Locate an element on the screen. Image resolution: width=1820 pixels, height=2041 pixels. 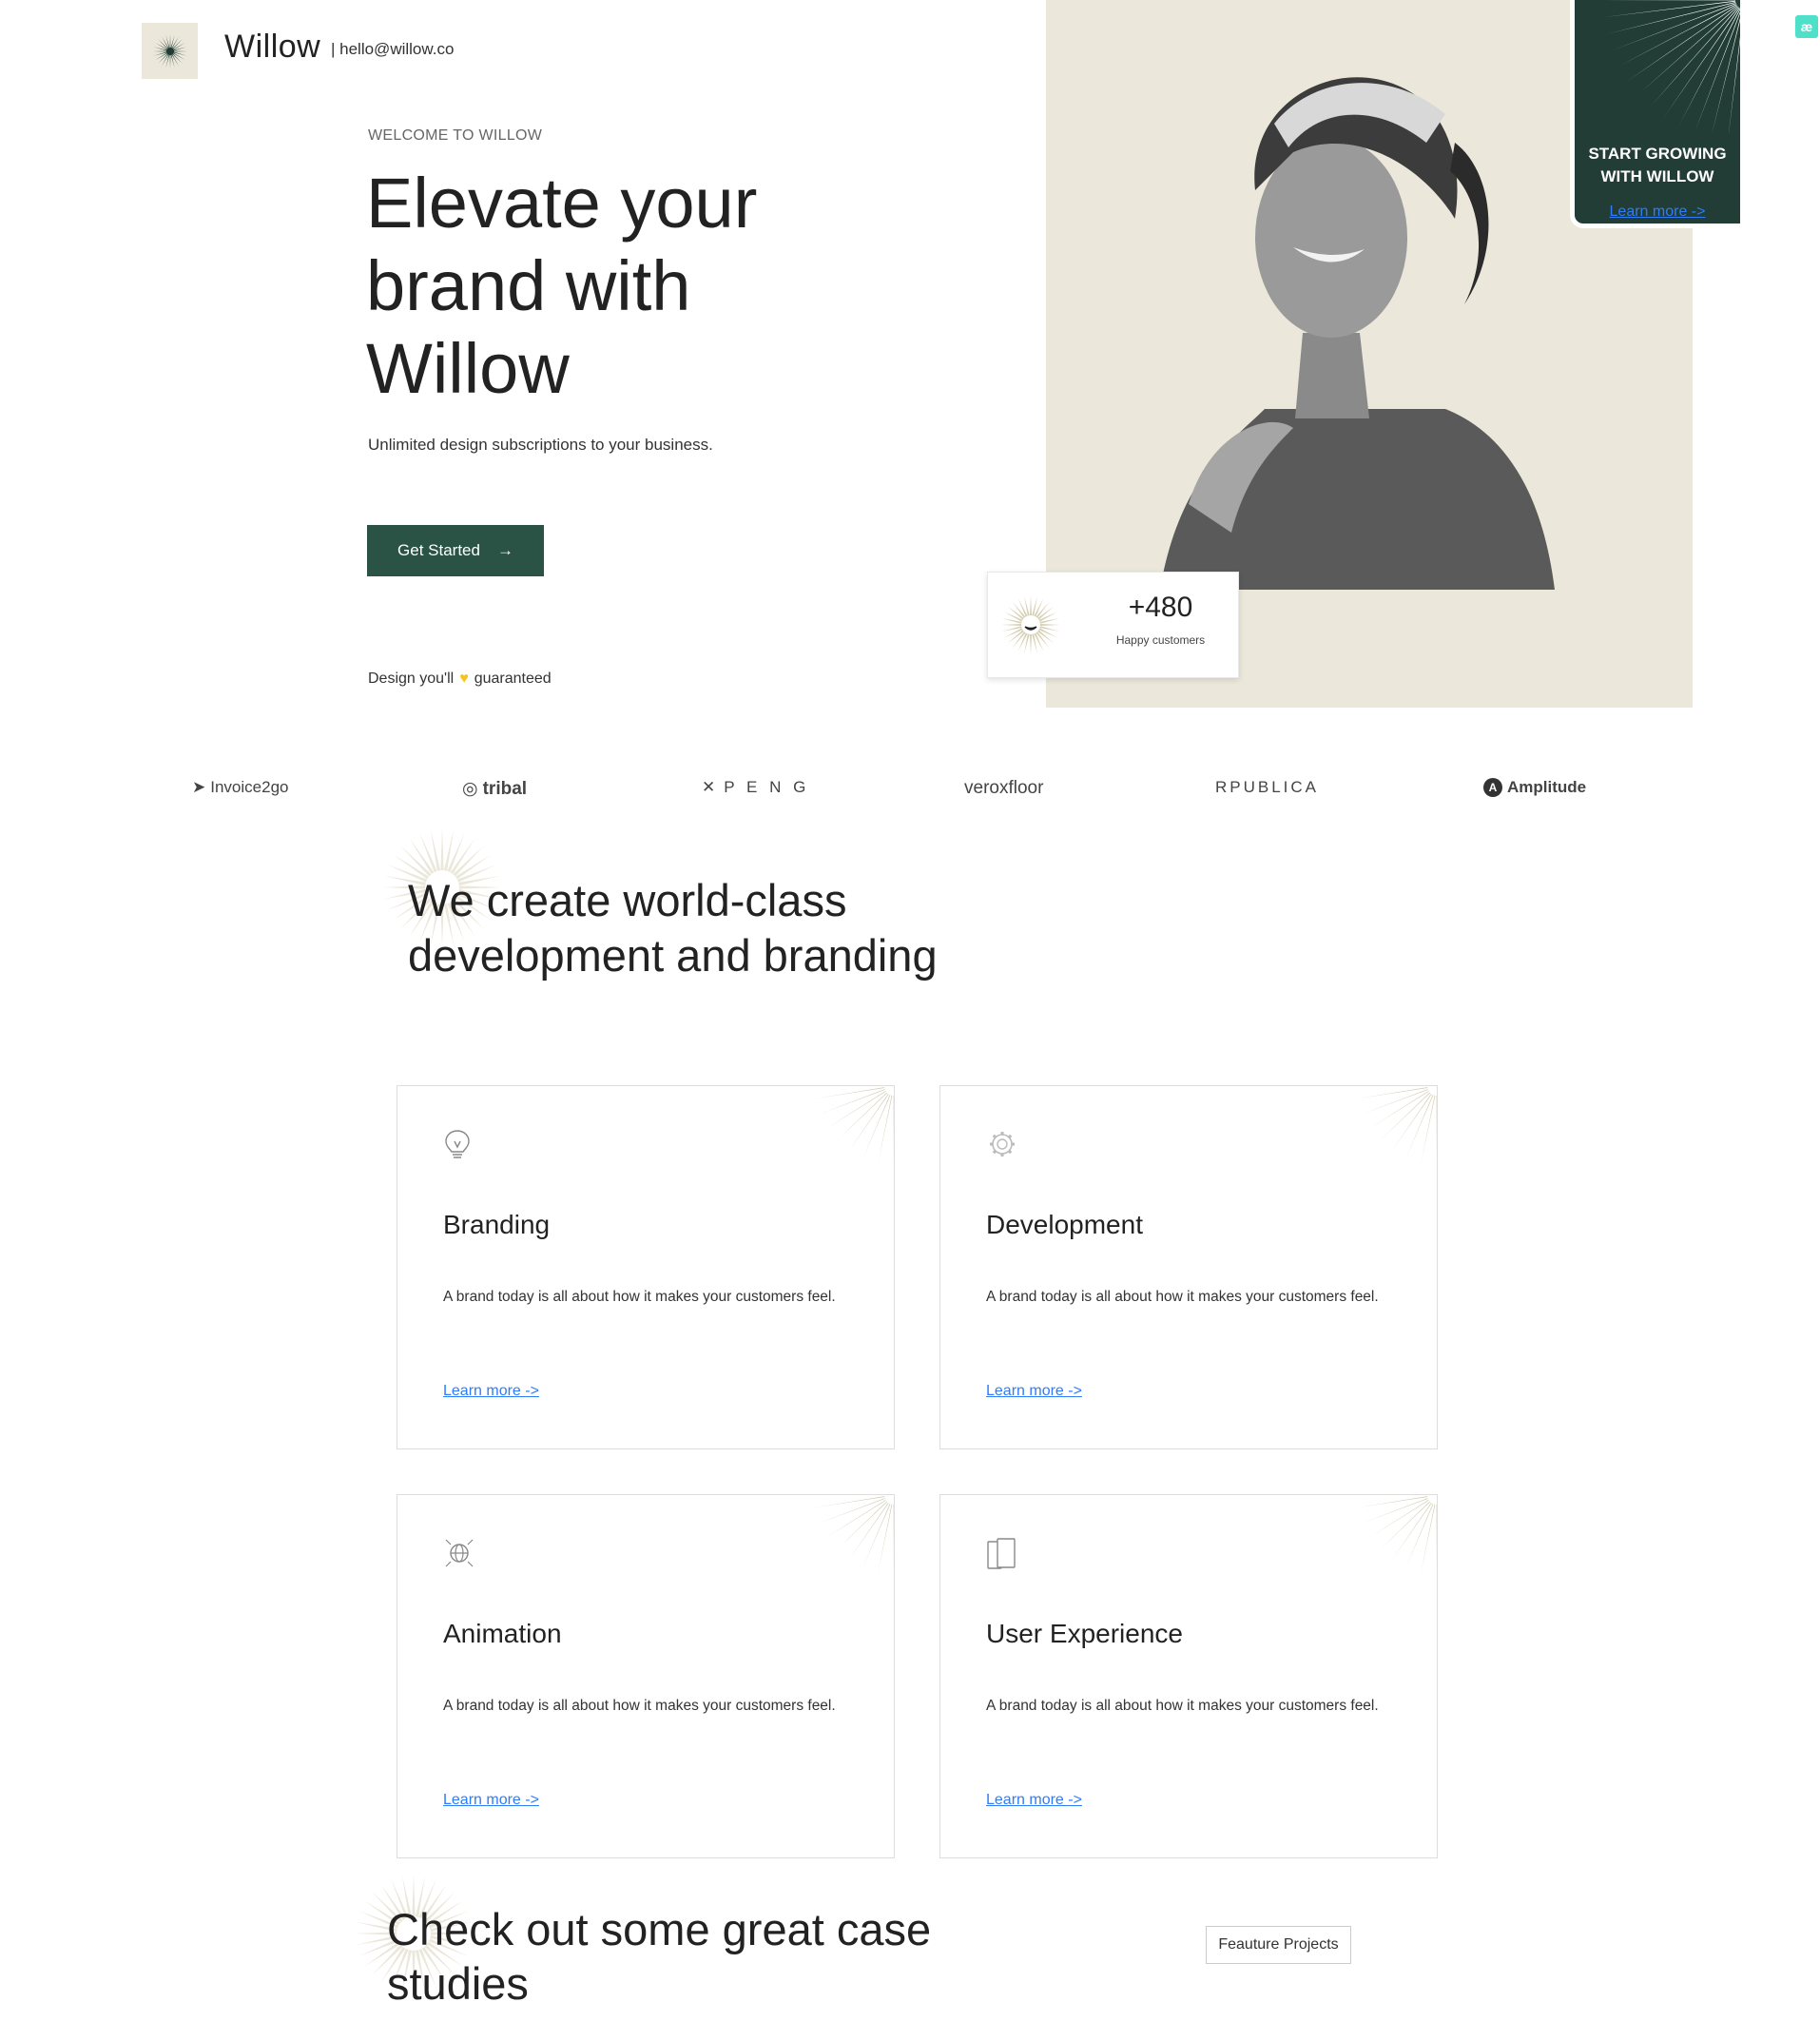
partner-logo-invoice2go: ➤ Invoice2go is located at coordinates (240, 787).